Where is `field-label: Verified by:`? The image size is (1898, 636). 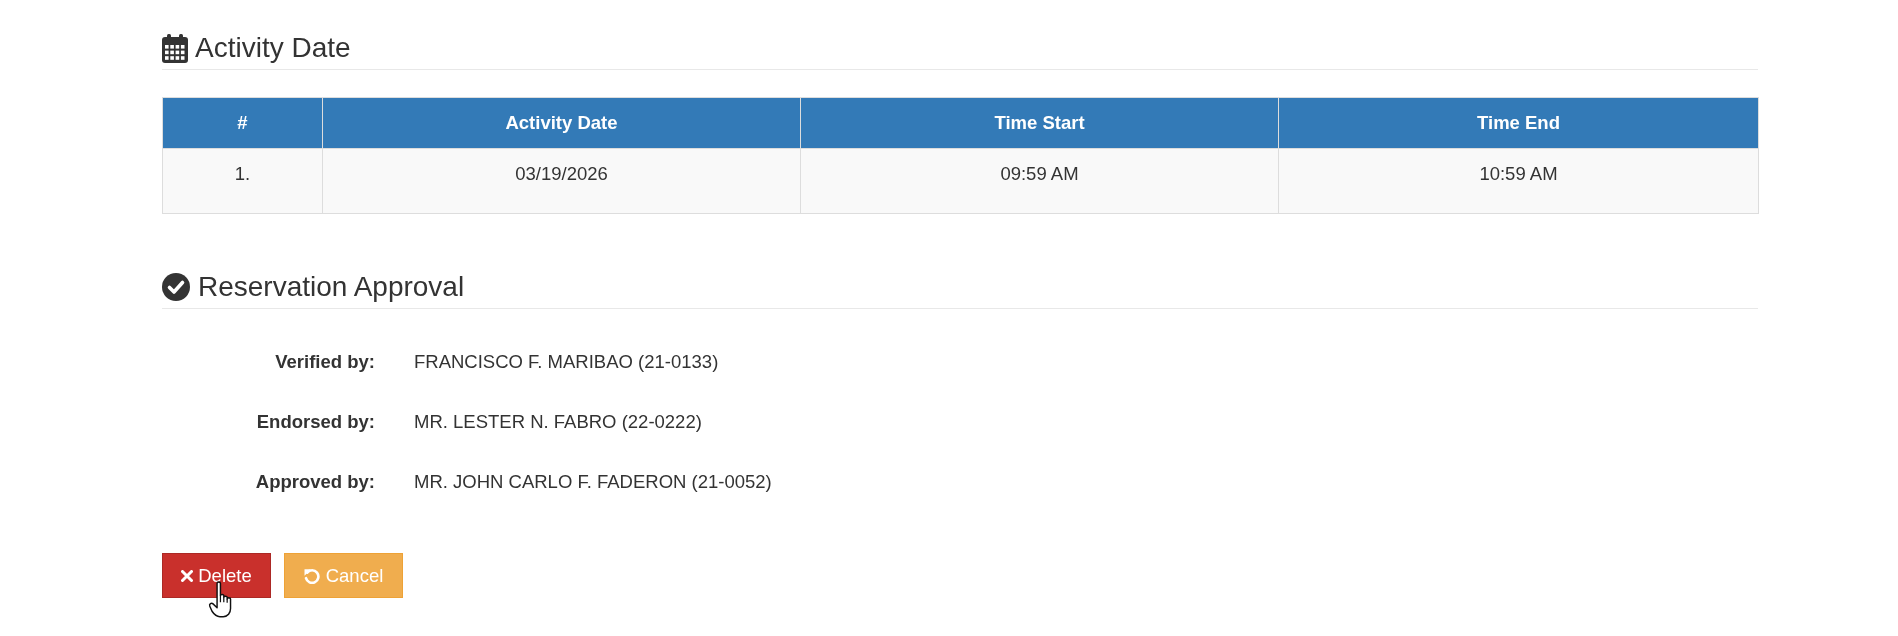 field-label: Verified by: is located at coordinates (324, 362).